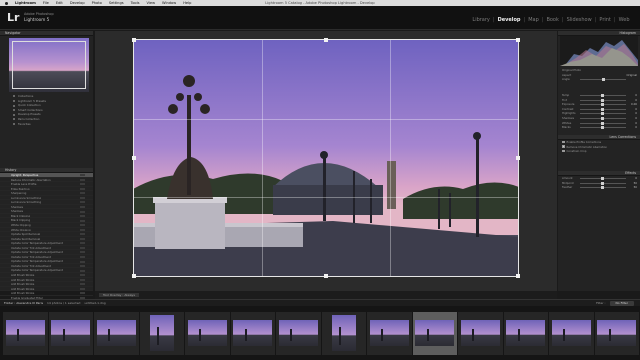 Image resolution: width=640 pixels, height=360 pixels. I want to click on navigator-preview, so click(49, 65).